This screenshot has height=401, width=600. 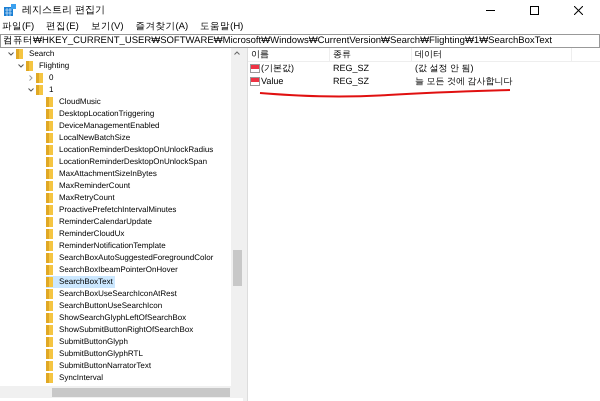 What do you see at coordinates (131, 258) in the screenshot?
I see `tree-item: SearchBoxAutoSuggestedForegroundColor` at bounding box center [131, 258].